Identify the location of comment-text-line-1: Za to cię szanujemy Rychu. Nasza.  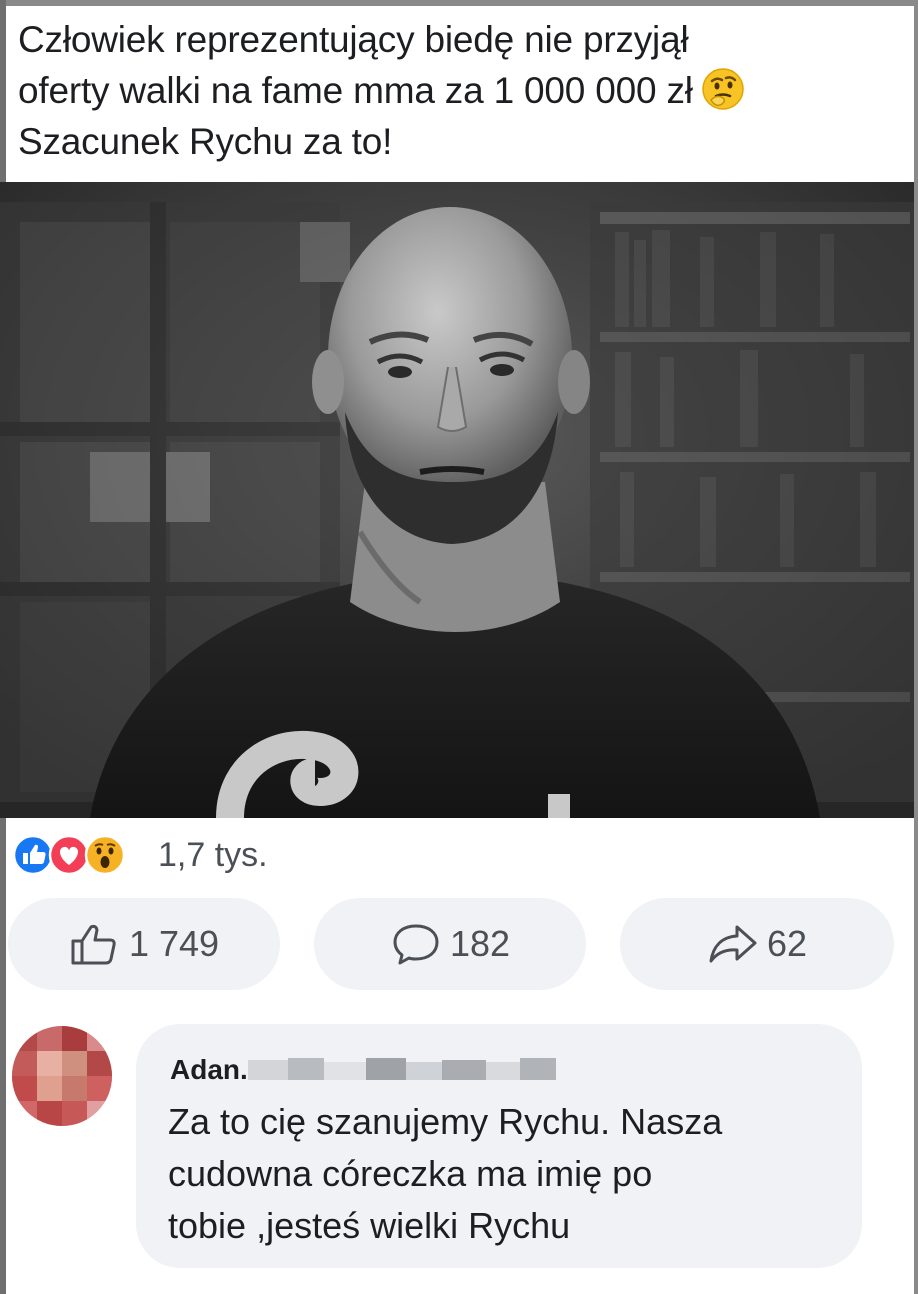
(445, 1121).